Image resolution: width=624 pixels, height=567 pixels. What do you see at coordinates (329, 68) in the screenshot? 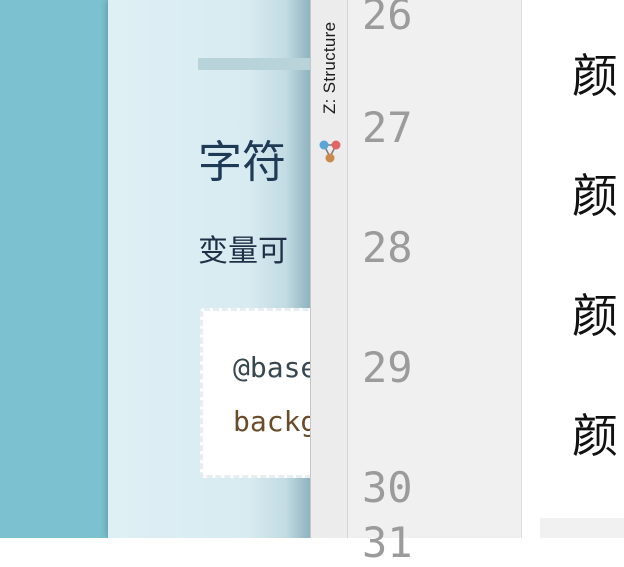
I see `structure-tab-label: Z: Structure` at bounding box center [329, 68].